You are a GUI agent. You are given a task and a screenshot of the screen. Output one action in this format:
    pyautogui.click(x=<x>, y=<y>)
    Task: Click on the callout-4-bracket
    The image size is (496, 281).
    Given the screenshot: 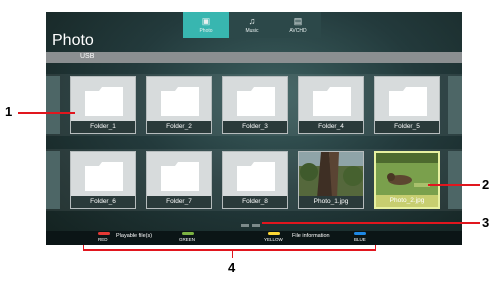 What is the action you would take?
    pyautogui.click(x=229, y=250)
    